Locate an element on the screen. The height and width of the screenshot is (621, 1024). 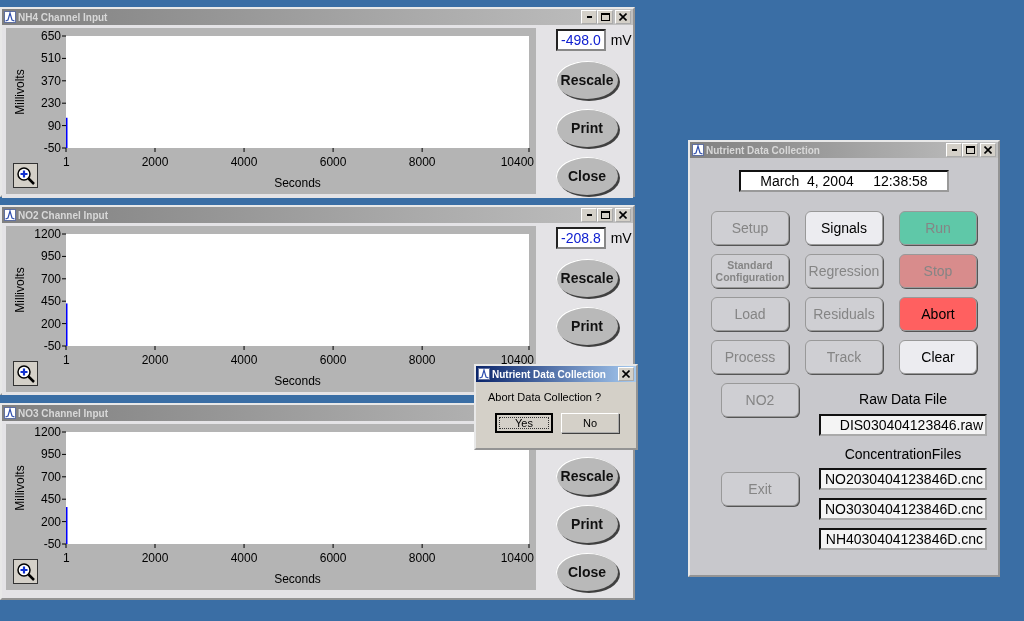
dialog-button: Yes is located at coordinates (524, 423).